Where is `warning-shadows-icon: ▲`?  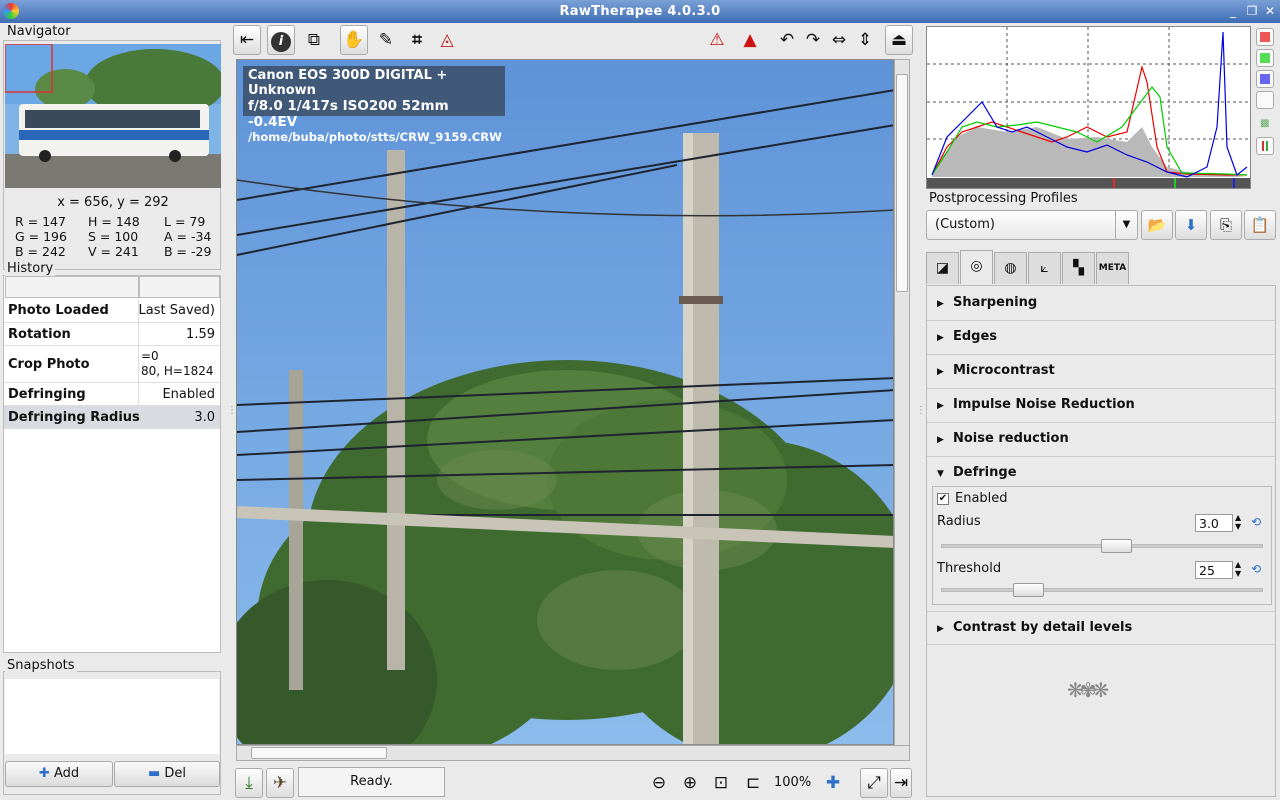
warning-shadows-icon: ▲ is located at coordinates (750, 40).